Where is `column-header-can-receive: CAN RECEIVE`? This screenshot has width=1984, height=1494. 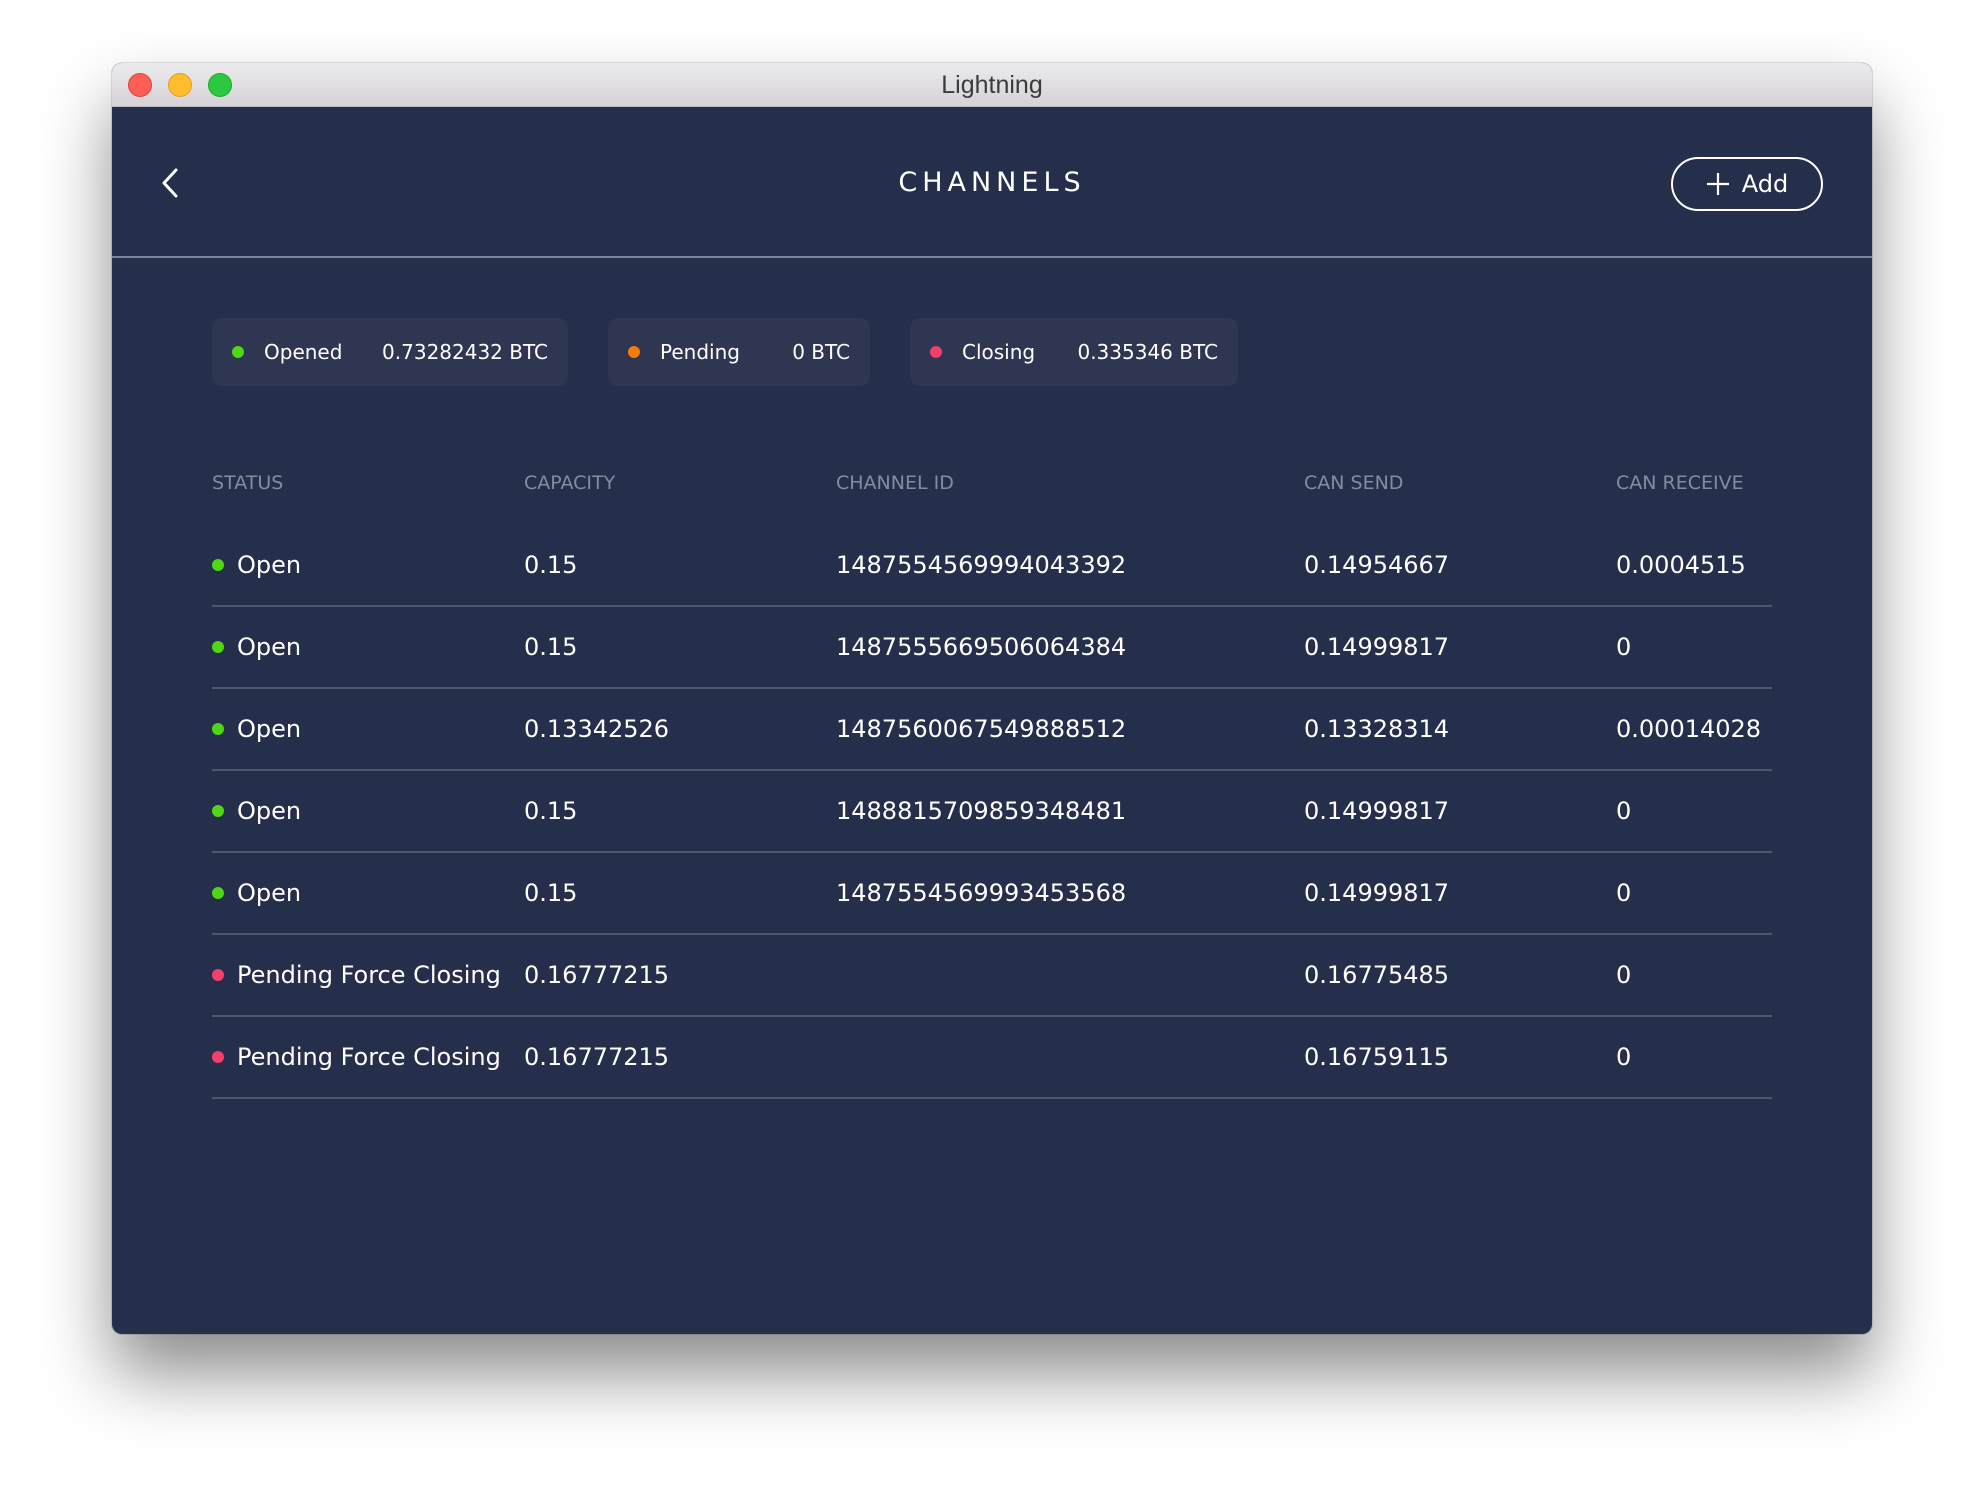 column-header-can-receive: CAN RECEIVE is located at coordinates (1694, 483).